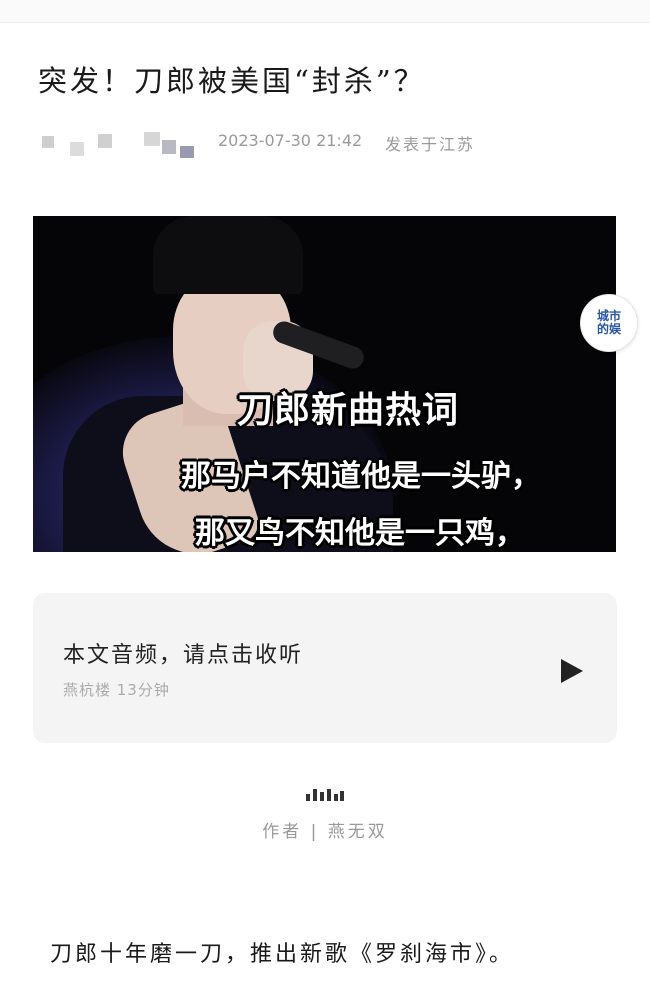  What do you see at coordinates (608, 329) in the screenshot?
I see `badge-line-2: 的娱` at bounding box center [608, 329].